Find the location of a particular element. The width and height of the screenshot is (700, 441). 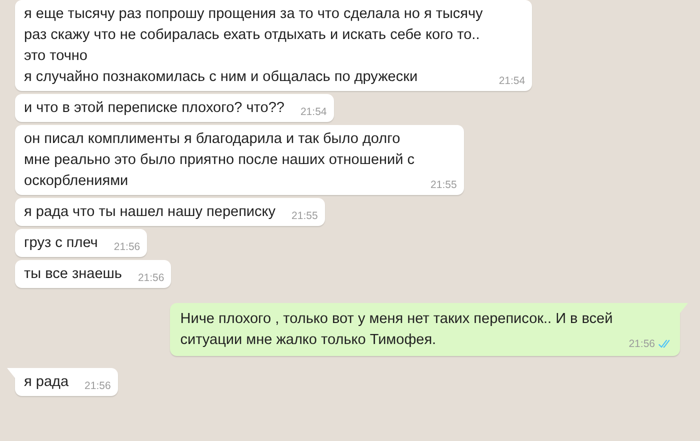

message-text: я рада что ты нашел нашу переписку is located at coordinates (150, 212).